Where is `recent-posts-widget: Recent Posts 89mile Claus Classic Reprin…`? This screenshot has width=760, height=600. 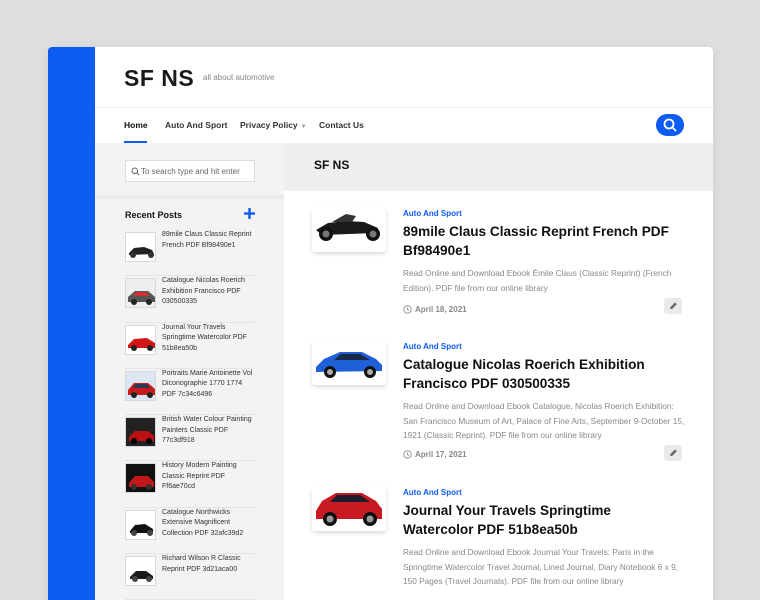
recent-posts-widget: Recent Posts 89mile Claus Classic Reprin… is located at coordinates (190, 404).